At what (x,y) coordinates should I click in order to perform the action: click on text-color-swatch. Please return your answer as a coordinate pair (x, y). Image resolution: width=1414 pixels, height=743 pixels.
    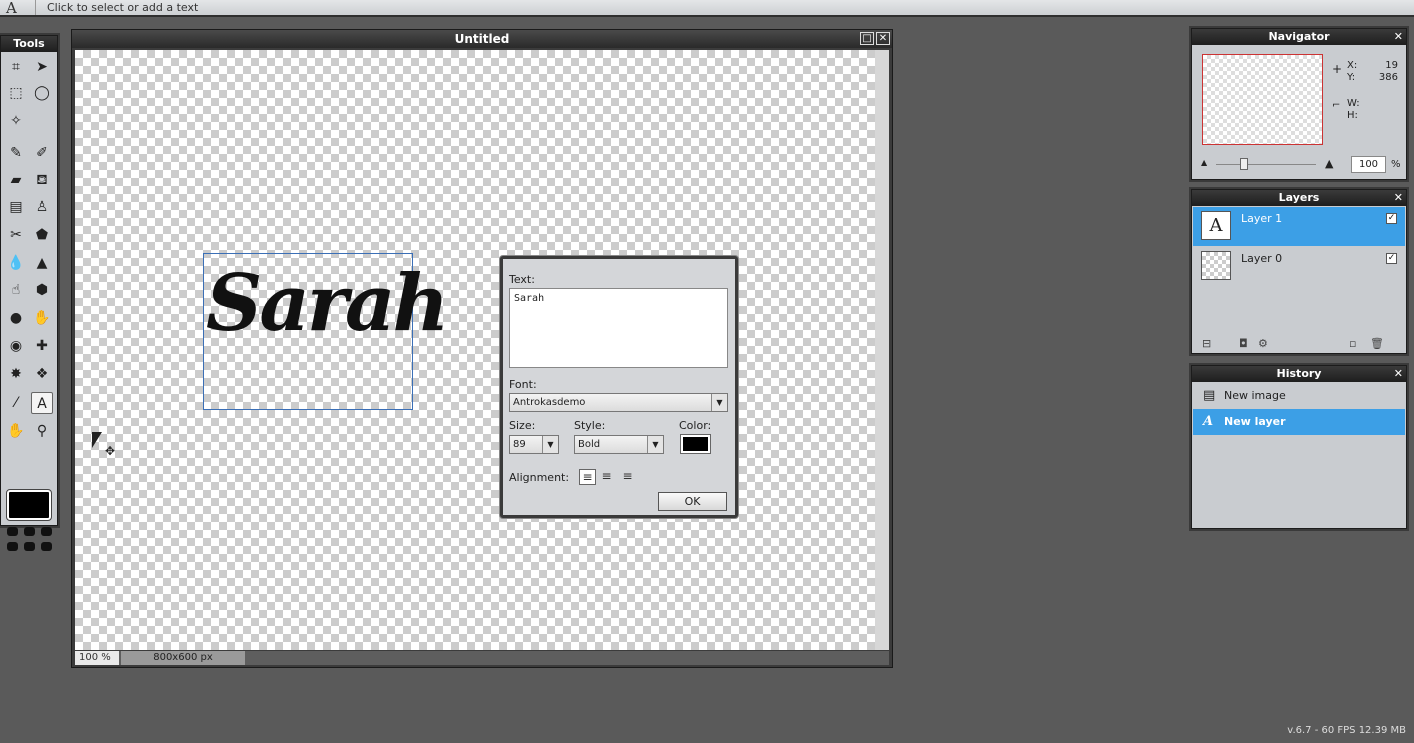
    Looking at the image, I should click on (695, 444).